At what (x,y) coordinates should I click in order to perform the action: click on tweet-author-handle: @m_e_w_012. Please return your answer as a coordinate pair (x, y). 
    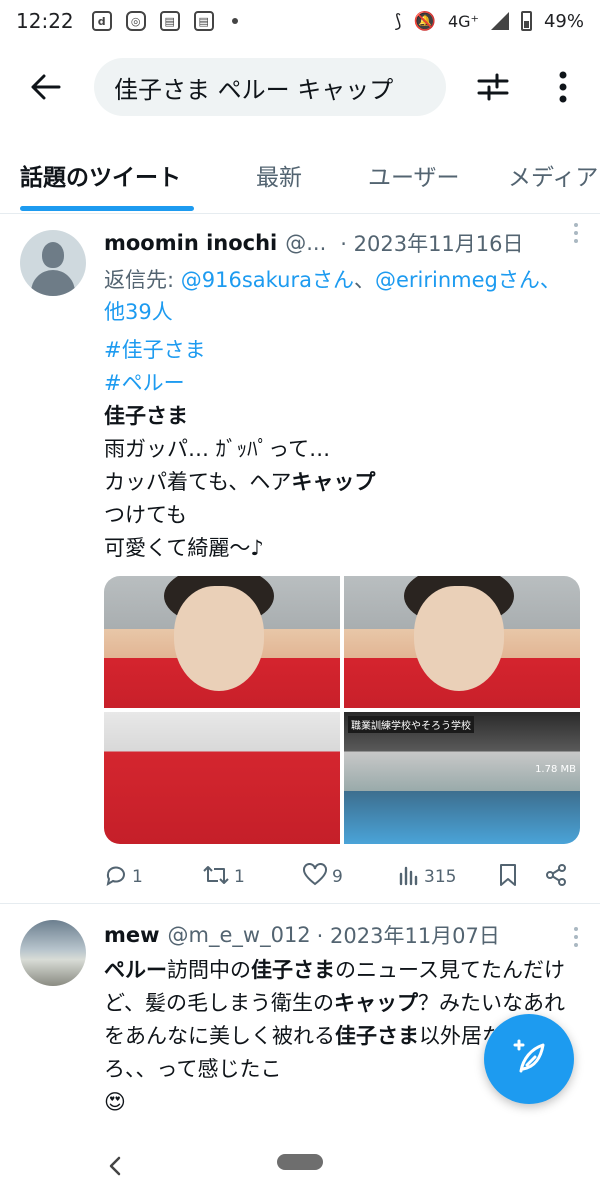
    Looking at the image, I should click on (239, 935).